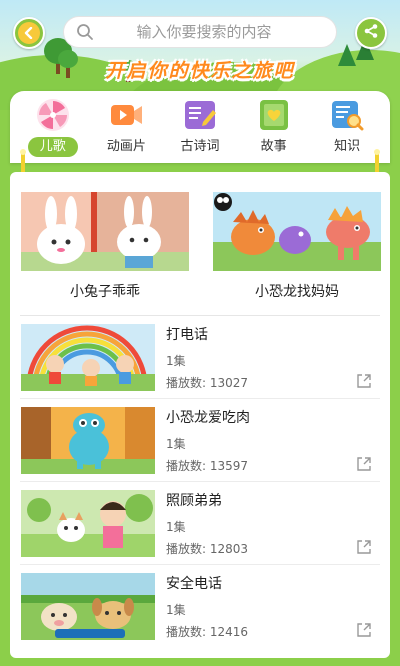 The width and height of the screenshot is (400, 666). I want to click on video-title: 小恐龙爱吃肉, so click(208, 418).